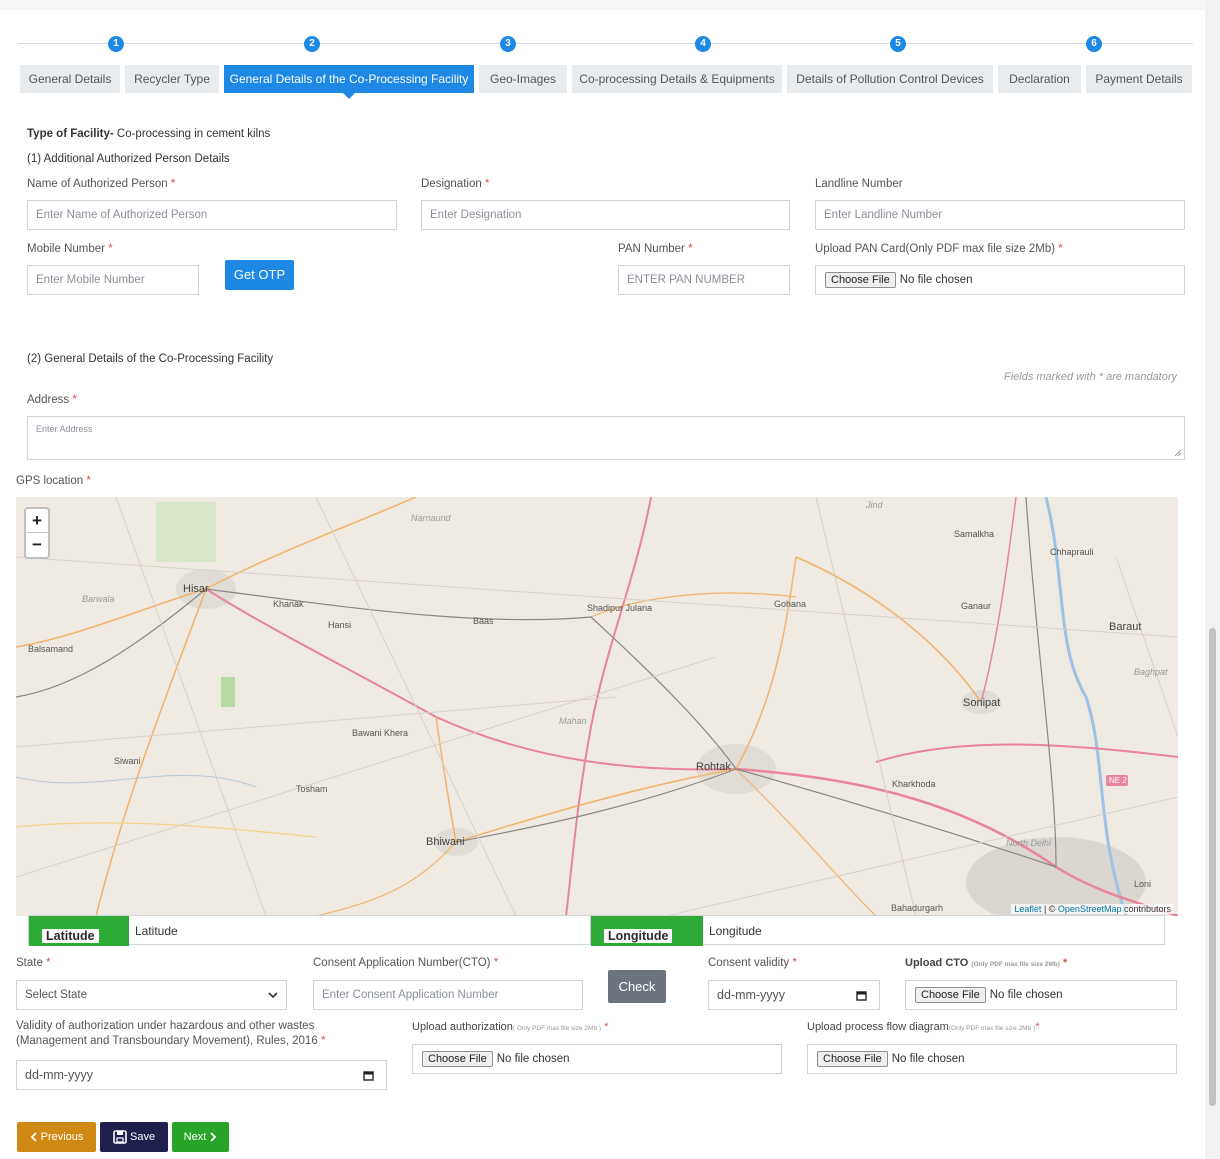  Describe the element at coordinates (950, 995) in the screenshot. I see `upload-cto-choose-file-button: Choose File` at that location.